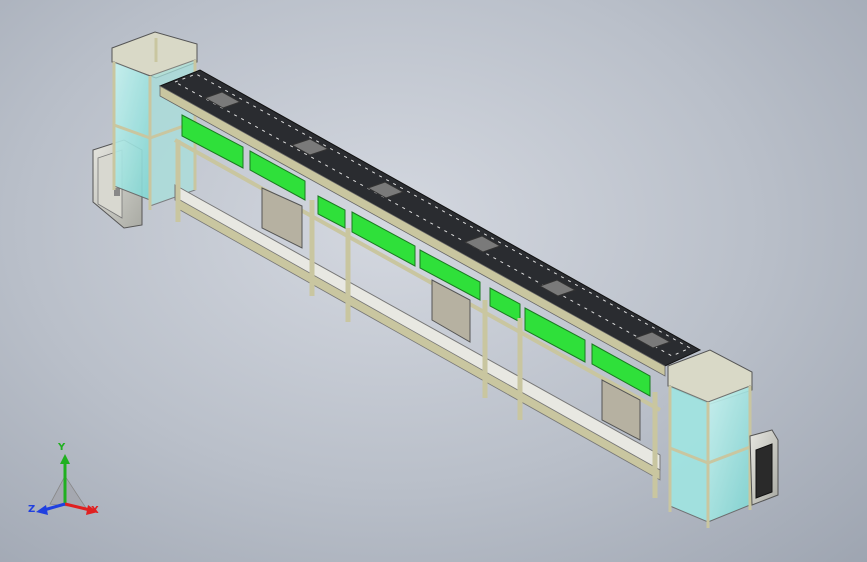 Image resolution: width=867 pixels, height=562 pixels. Describe the element at coordinates (95, 510) in the screenshot. I see `x-axis-label: X` at that location.